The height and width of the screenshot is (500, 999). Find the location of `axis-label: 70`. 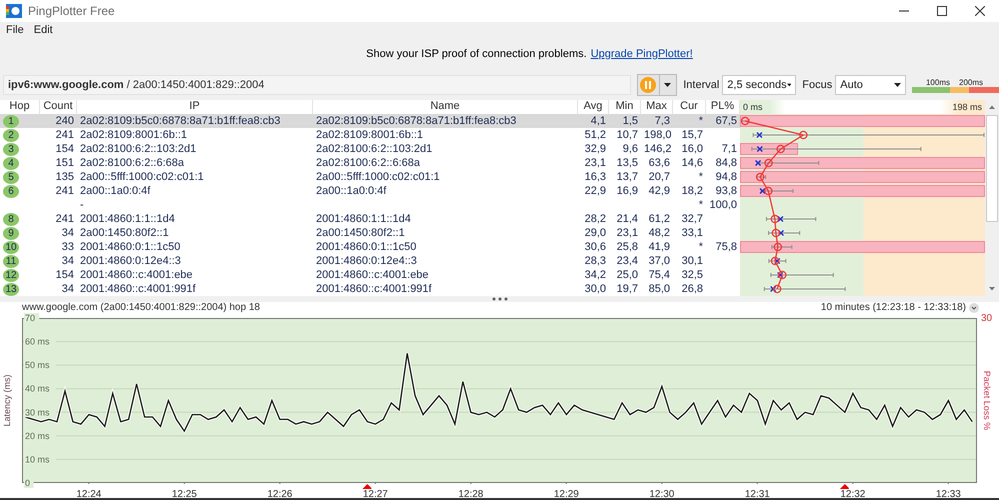

axis-label: 70 is located at coordinates (30, 318).